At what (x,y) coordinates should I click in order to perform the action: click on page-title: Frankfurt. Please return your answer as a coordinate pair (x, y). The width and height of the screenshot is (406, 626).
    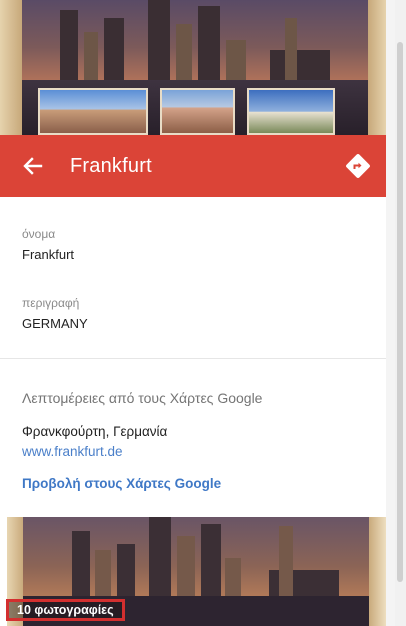
    Looking at the image, I should click on (111, 166).